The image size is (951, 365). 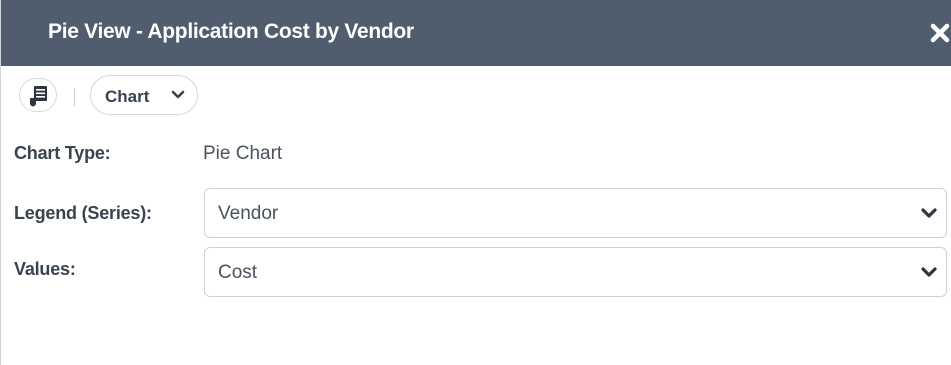 I want to click on values-select: Cost, so click(x=575, y=272).